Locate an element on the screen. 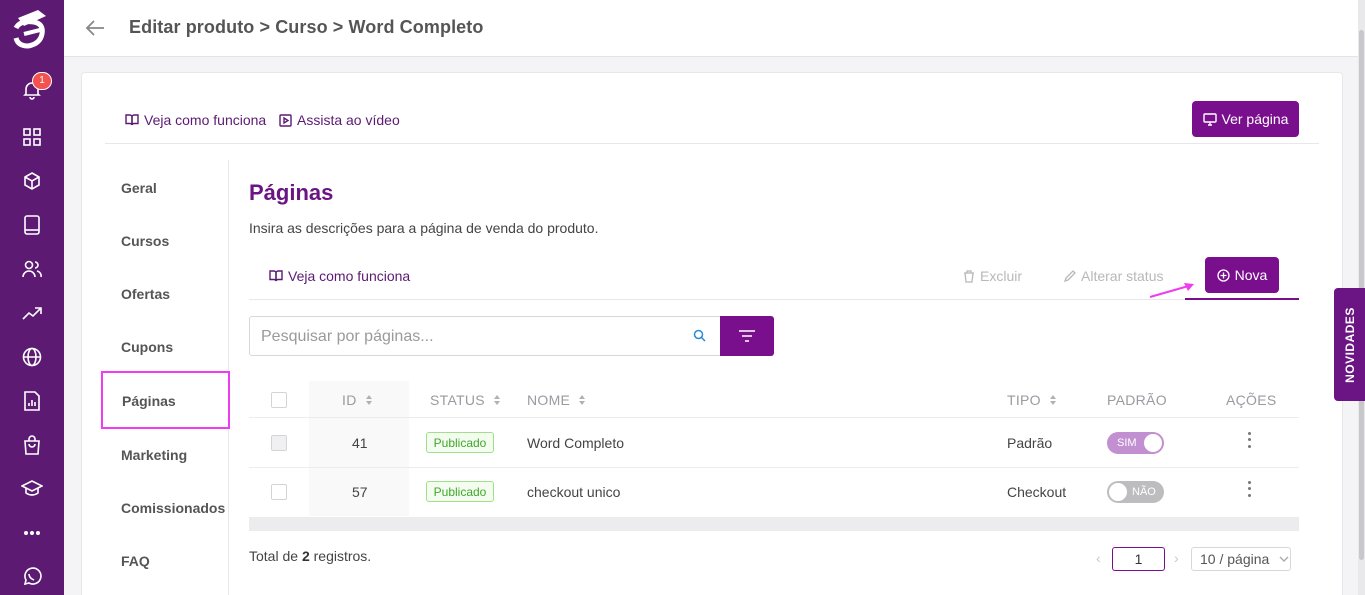 Image resolution: width=1365 pixels, height=595 pixels. prev-page-icon: ‹ is located at coordinates (1098, 558).